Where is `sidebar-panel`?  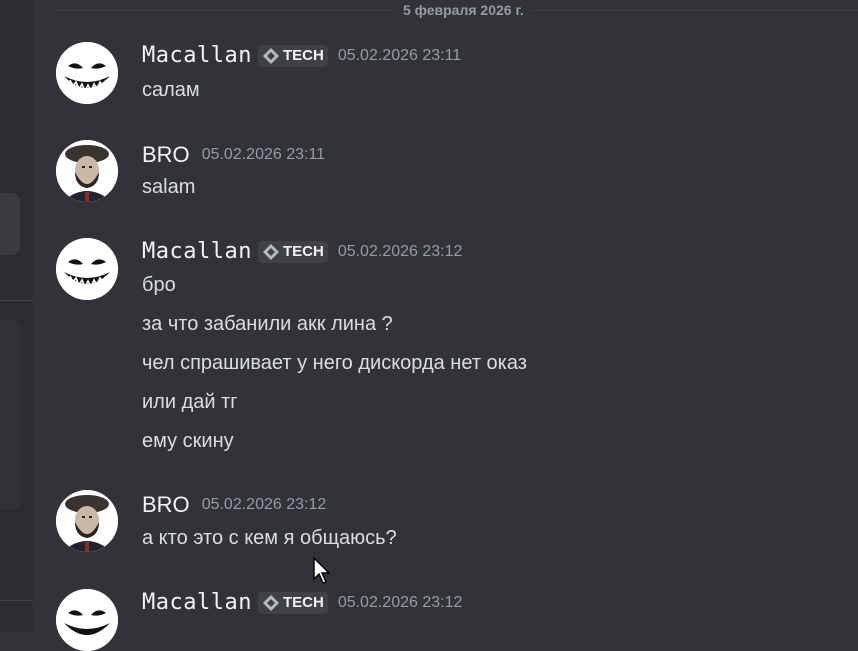 sidebar-panel is located at coordinates (10, 415).